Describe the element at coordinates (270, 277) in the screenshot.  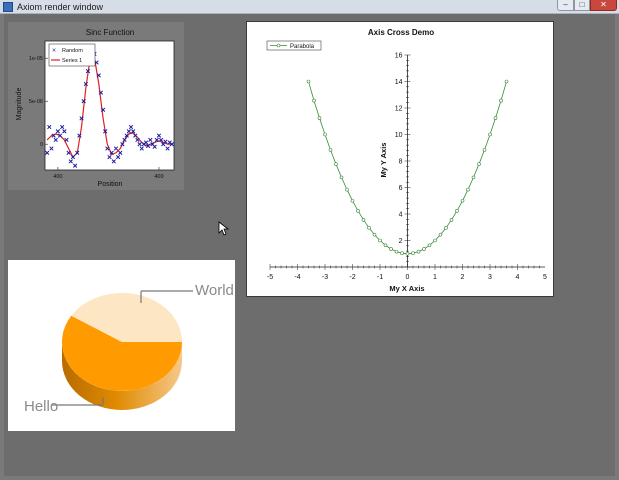
I see `axis-cross-x-tick-label: -5` at that location.